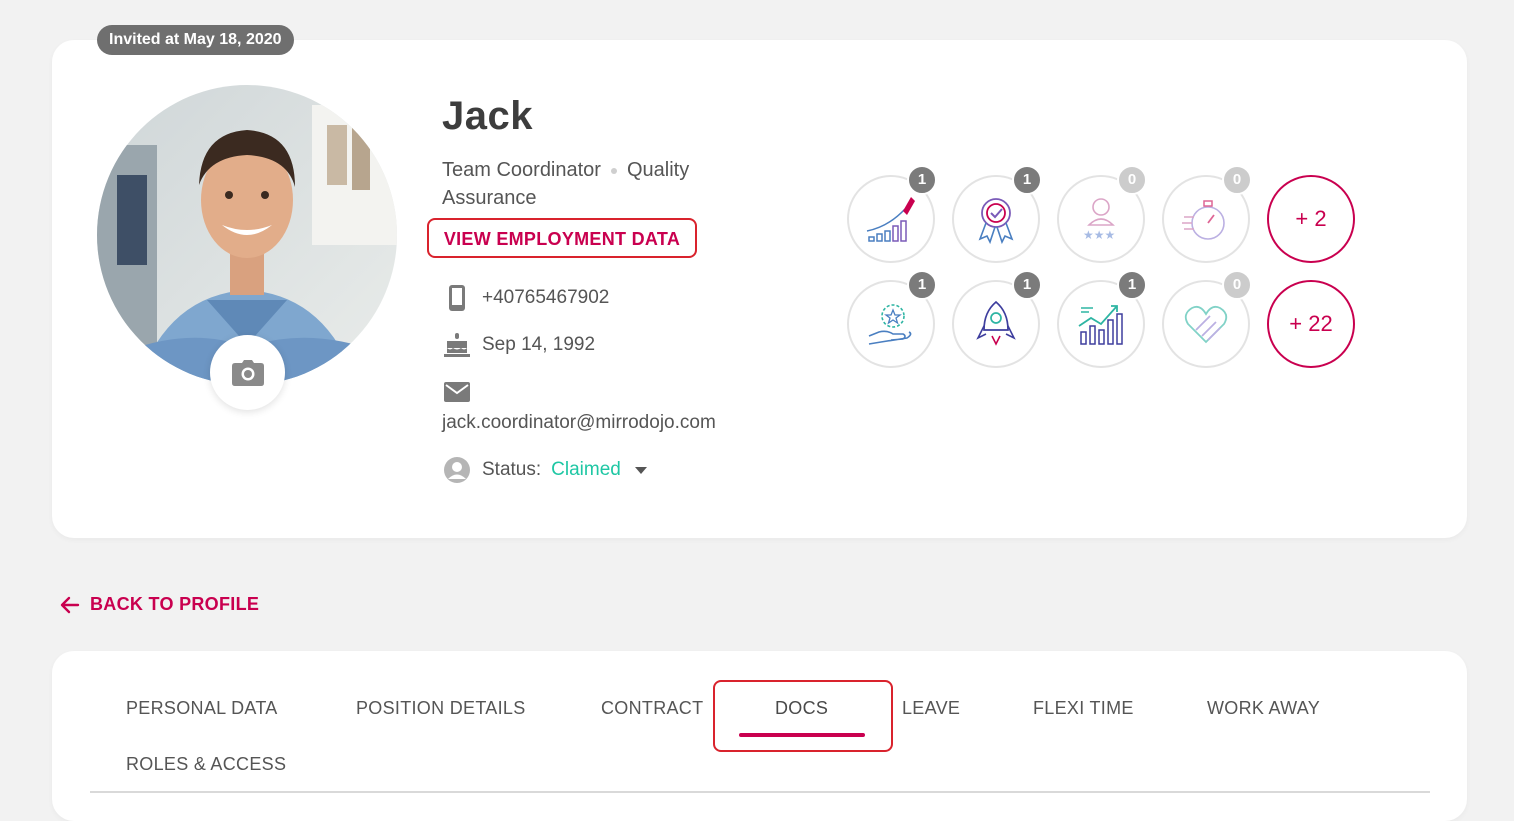  I want to click on tabs-divider, so click(760, 792).